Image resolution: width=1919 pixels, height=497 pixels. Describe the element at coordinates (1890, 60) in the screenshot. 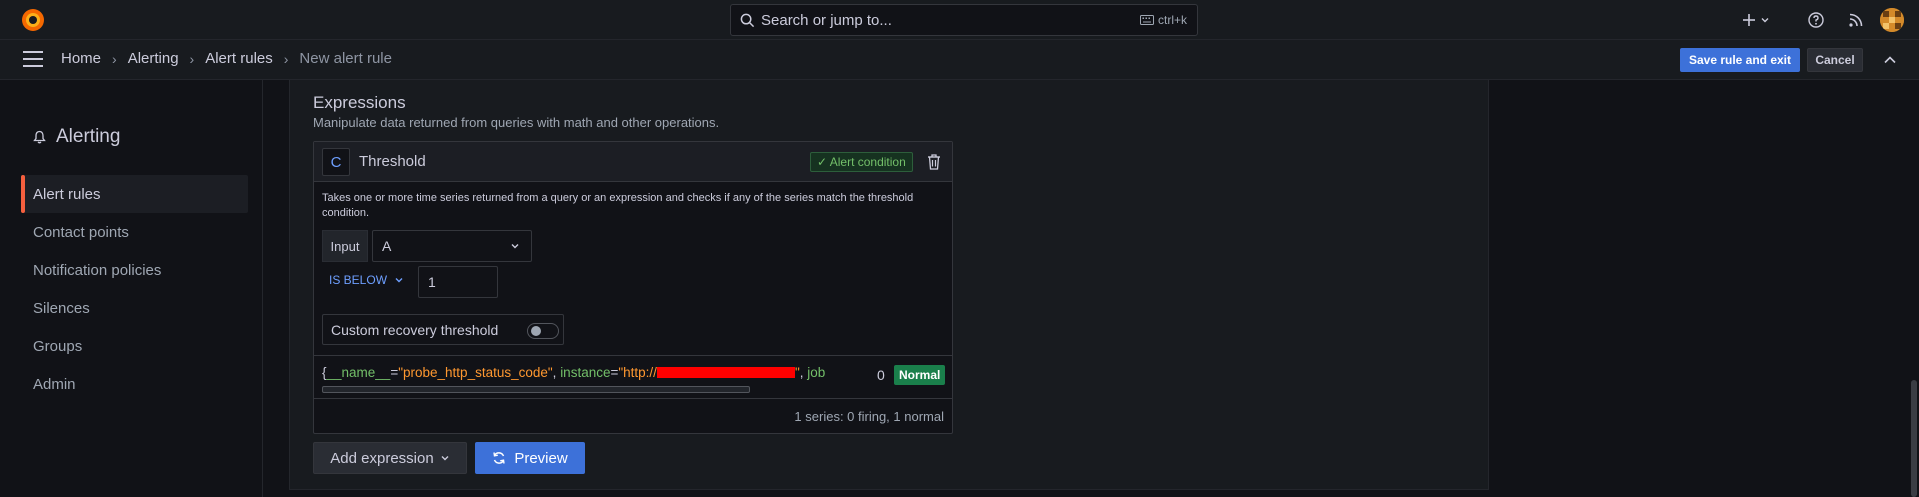

I see `chevron-up-icon` at that location.